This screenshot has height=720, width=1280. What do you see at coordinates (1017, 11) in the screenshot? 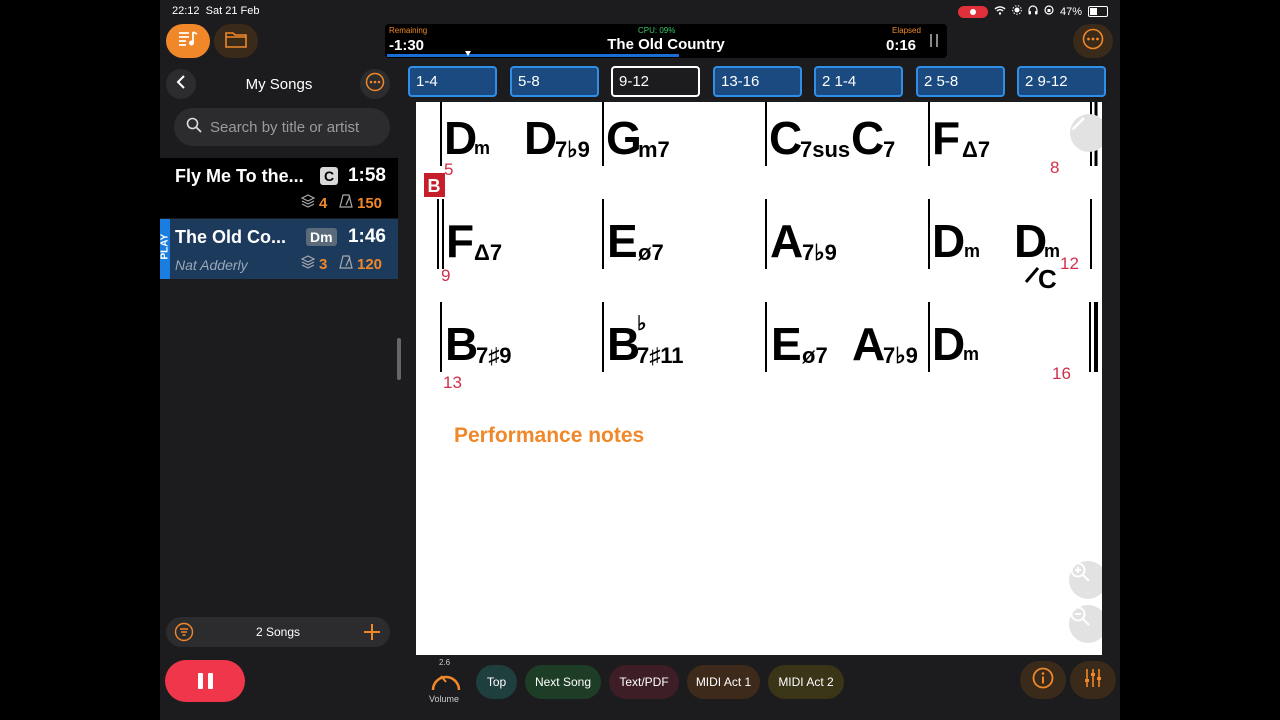
I see `brightness-icon` at bounding box center [1017, 11].